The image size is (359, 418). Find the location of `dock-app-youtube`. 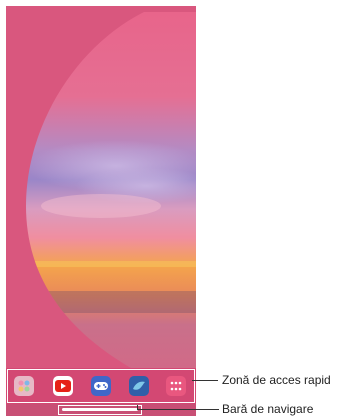

dock-app-youtube is located at coordinates (63, 386).